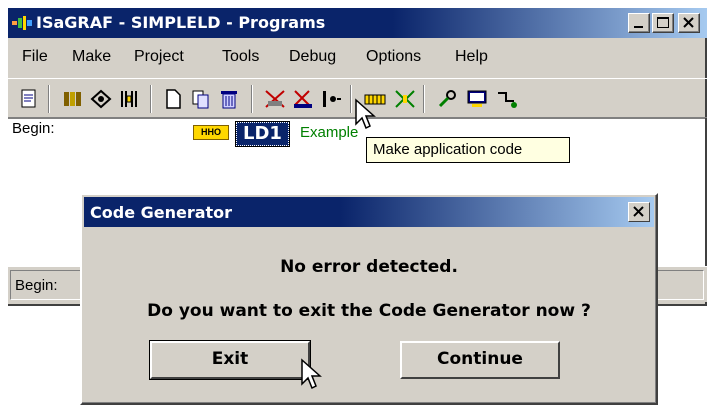 This screenshot has height=409, width=707. I want to click on make-application-tooltip: Make application code, so click(468, 150).